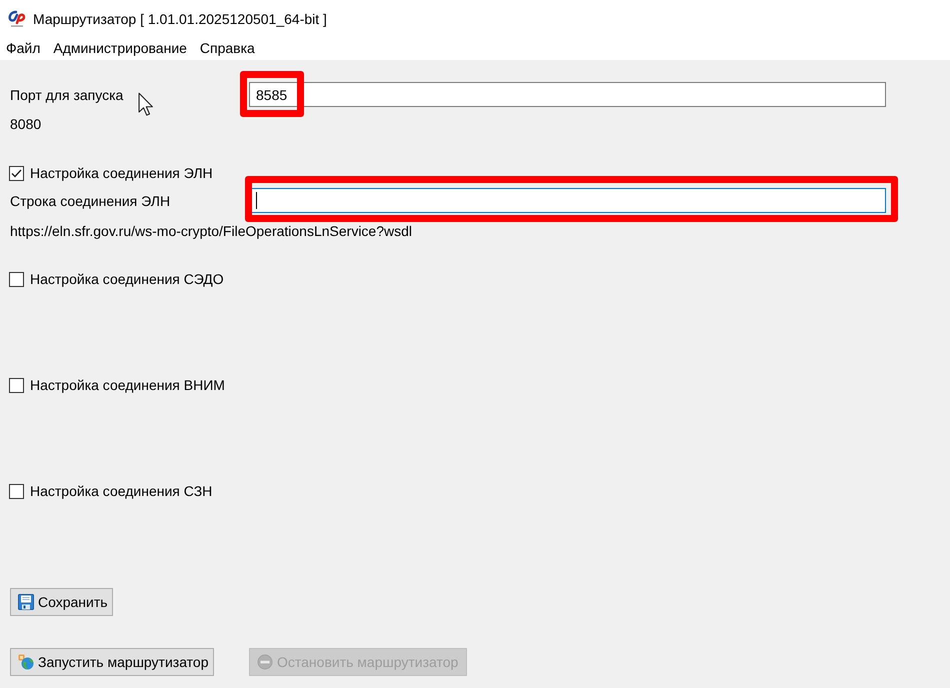 This screenshot has width=950, height=688. What do you see at coordinates (17, 19) in the screenshot?
I see `logo-icon` at bounding box center [17, 19].